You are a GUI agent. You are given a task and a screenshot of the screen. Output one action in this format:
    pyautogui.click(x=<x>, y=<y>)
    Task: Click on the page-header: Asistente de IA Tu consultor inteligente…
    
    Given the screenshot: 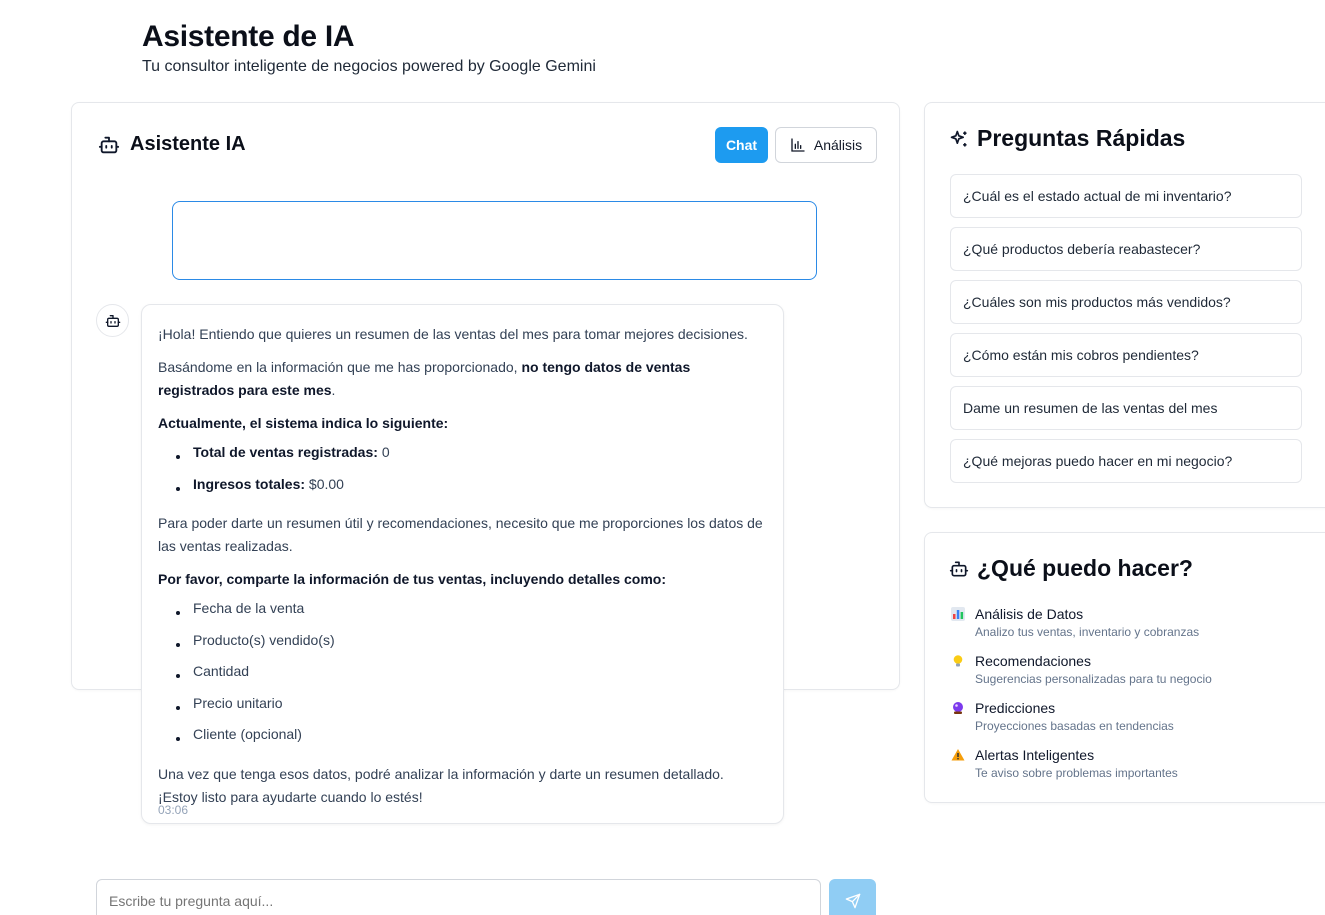 What is the action you would take?
    pyautogui.click(x=369, y=48)
    